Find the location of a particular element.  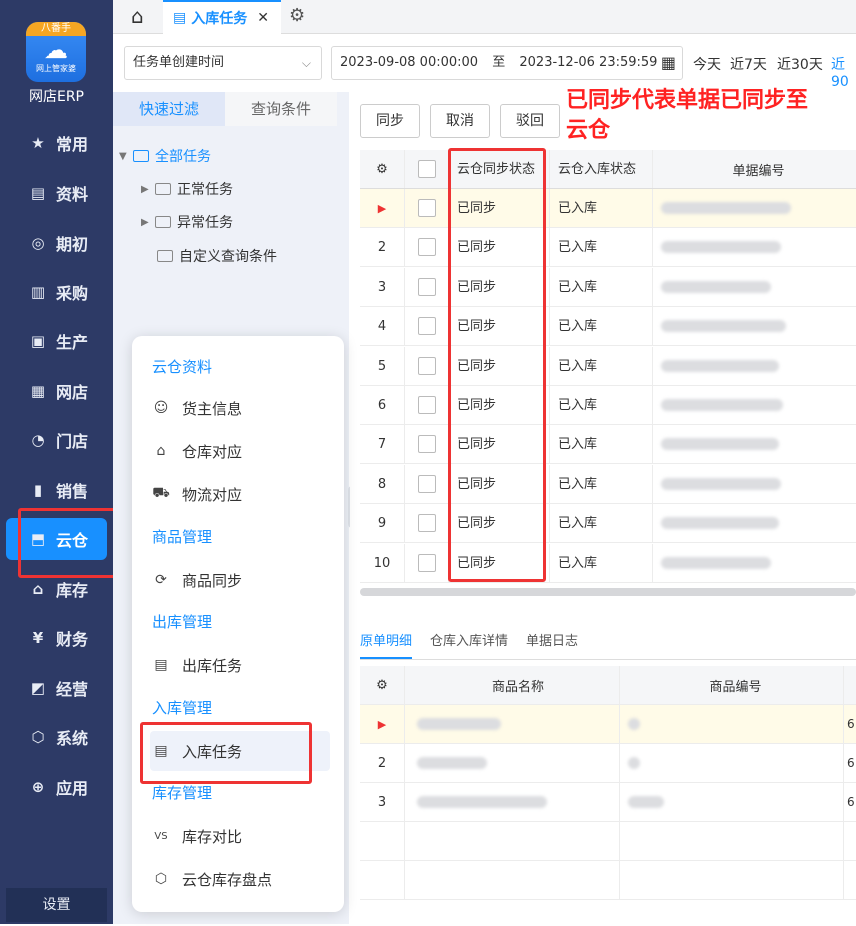

reject-button: 驳回 is located at coordinates (530, 121).